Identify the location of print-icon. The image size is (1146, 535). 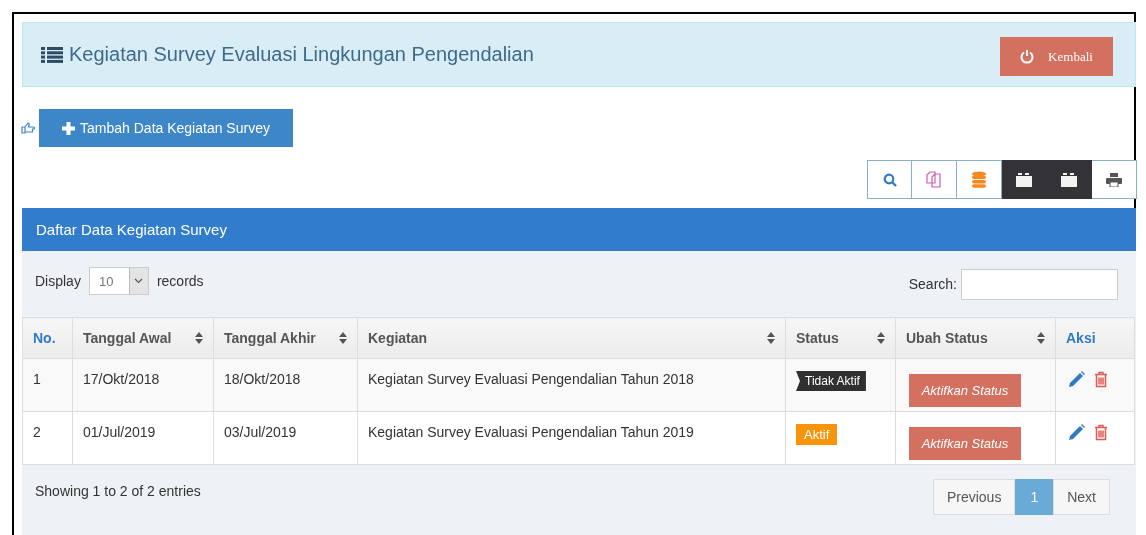
(1114, 179).